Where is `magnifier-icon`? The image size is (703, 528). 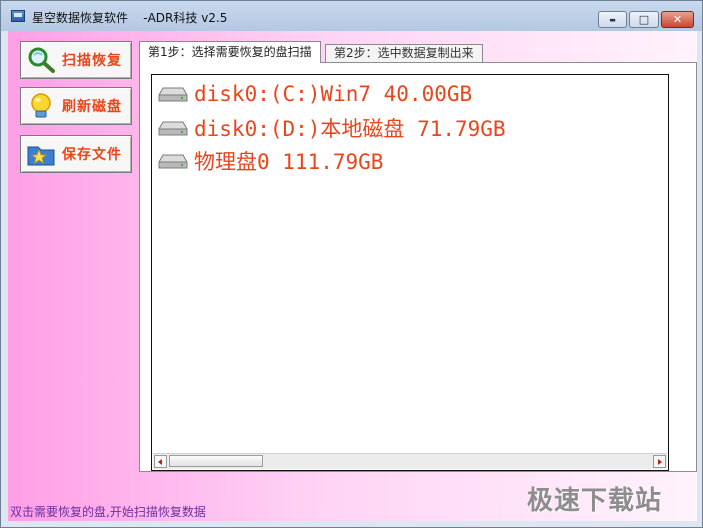
magnifier-icon is located at coordinates (41, 60).